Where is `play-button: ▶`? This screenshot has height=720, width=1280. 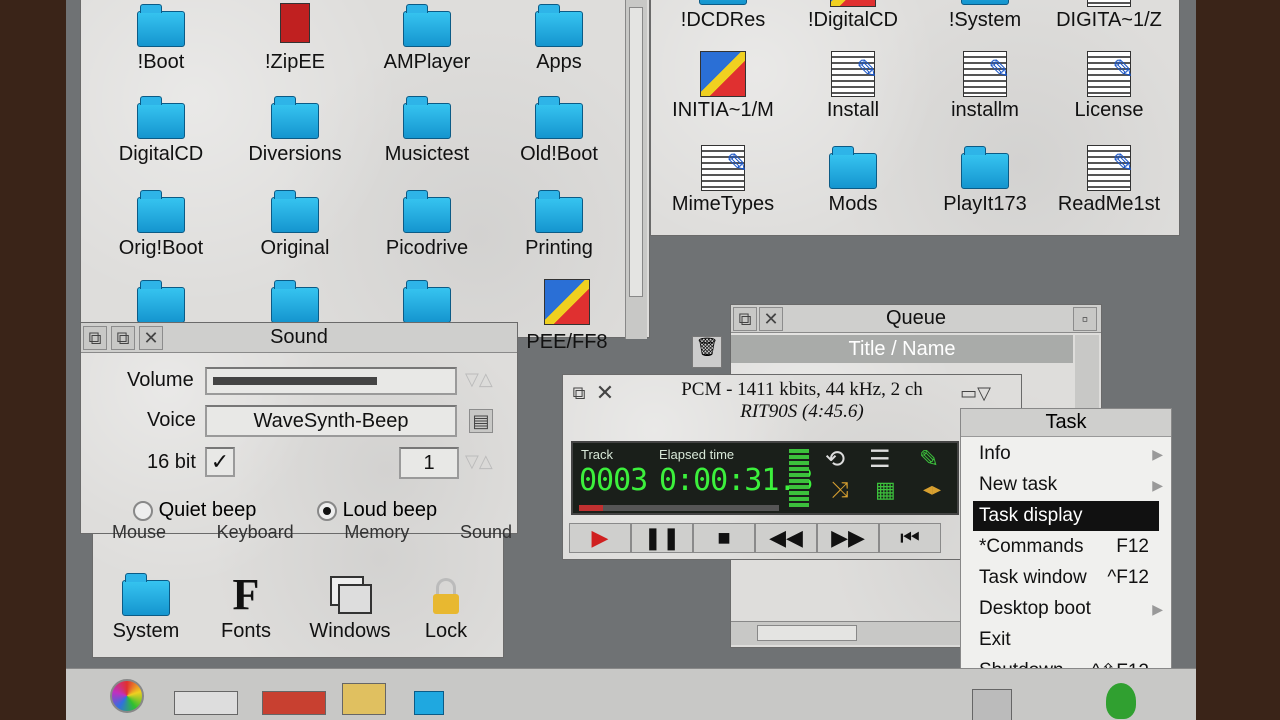 play-button: ▶ is located at coordinates (600, 538).